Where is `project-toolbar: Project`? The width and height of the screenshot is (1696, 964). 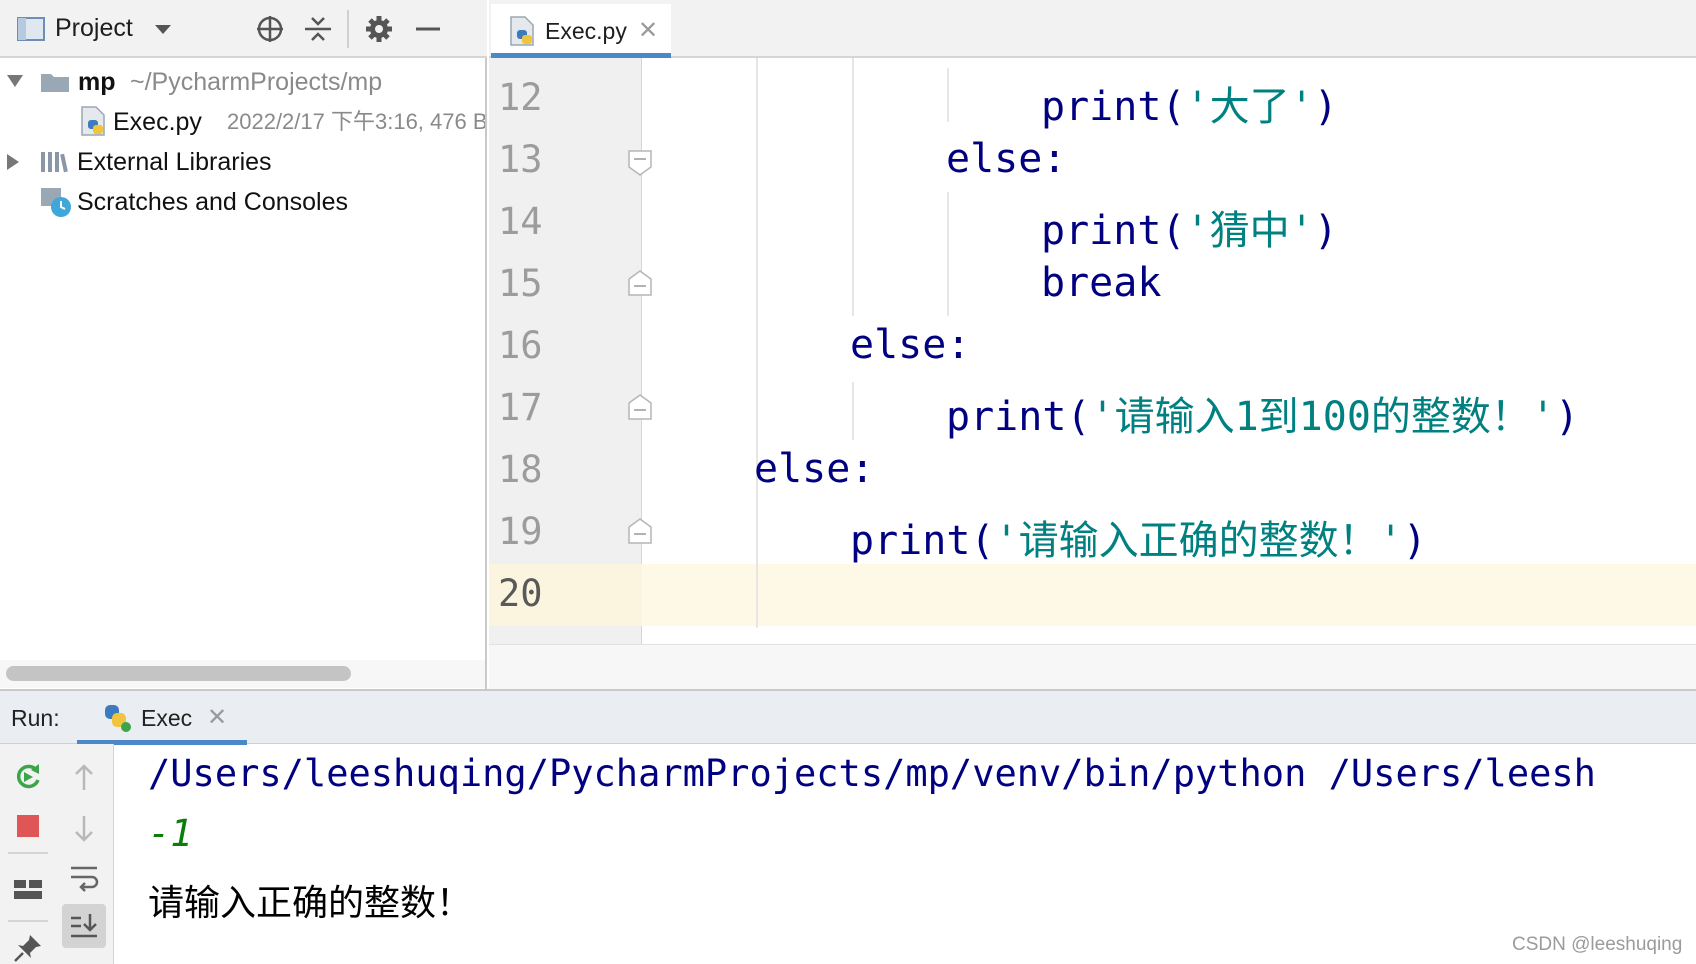
project-toolbar: Project is located at coordinates (243, 29).